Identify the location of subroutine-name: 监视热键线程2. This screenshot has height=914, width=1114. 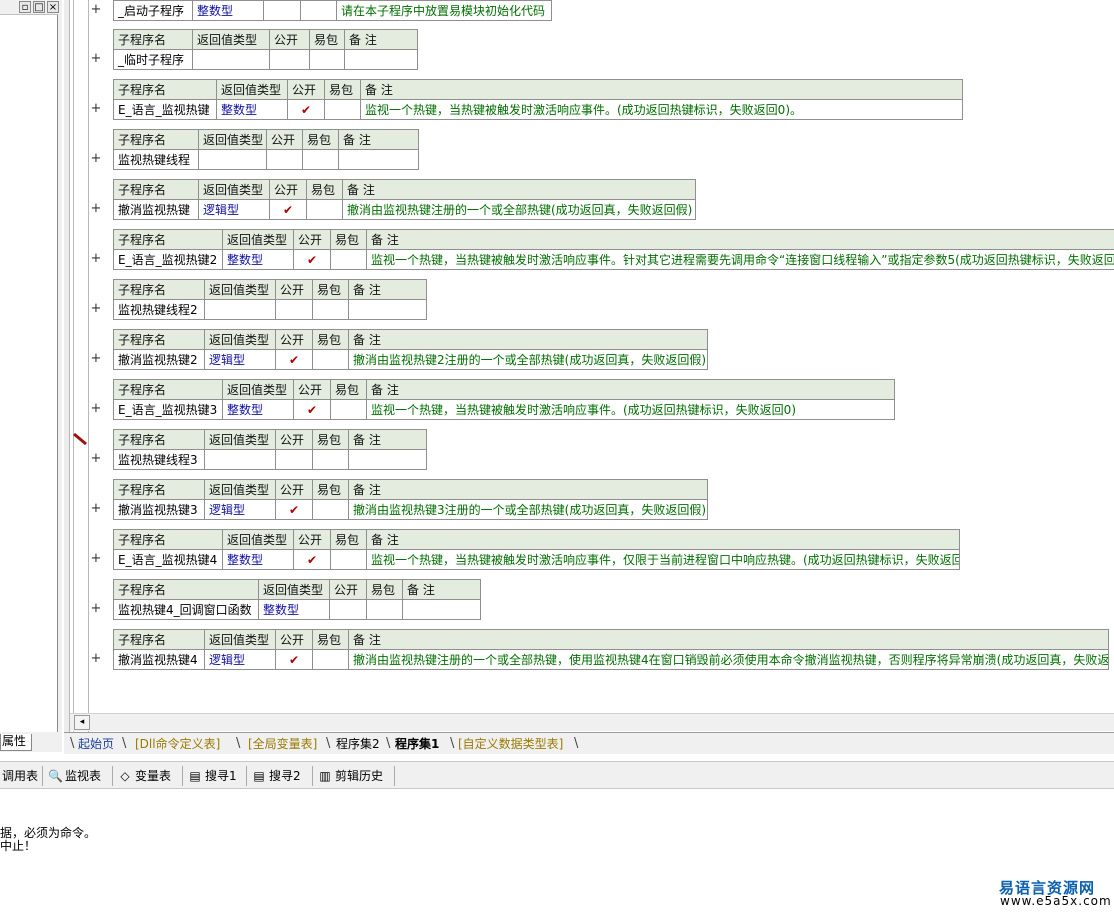
(159, 309).